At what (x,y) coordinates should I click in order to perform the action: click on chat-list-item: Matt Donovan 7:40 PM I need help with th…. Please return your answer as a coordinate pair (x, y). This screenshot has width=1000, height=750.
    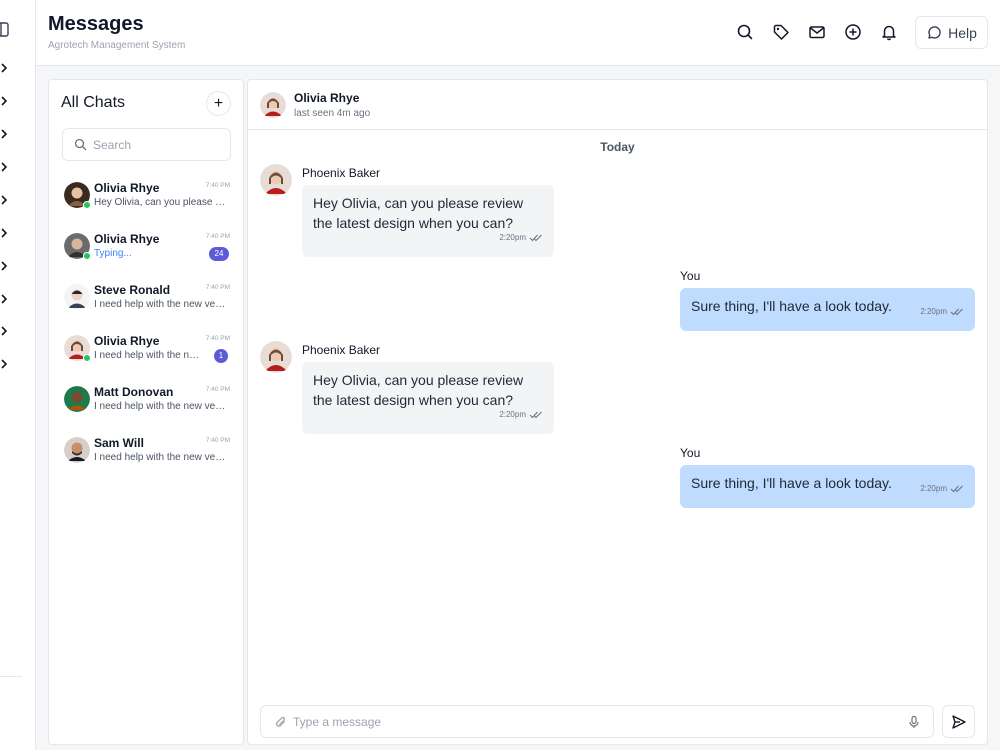
    Looking at the image, I should click on (147, 406).